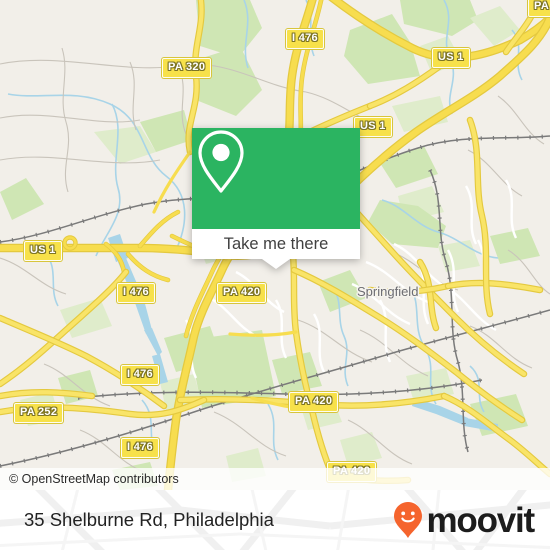 This screenshot has height=550, width=550. What do you see at coordinates (39, 413) in the screenshot?
I see `highway-shield: PA 252` at bounding box center [39, 413].